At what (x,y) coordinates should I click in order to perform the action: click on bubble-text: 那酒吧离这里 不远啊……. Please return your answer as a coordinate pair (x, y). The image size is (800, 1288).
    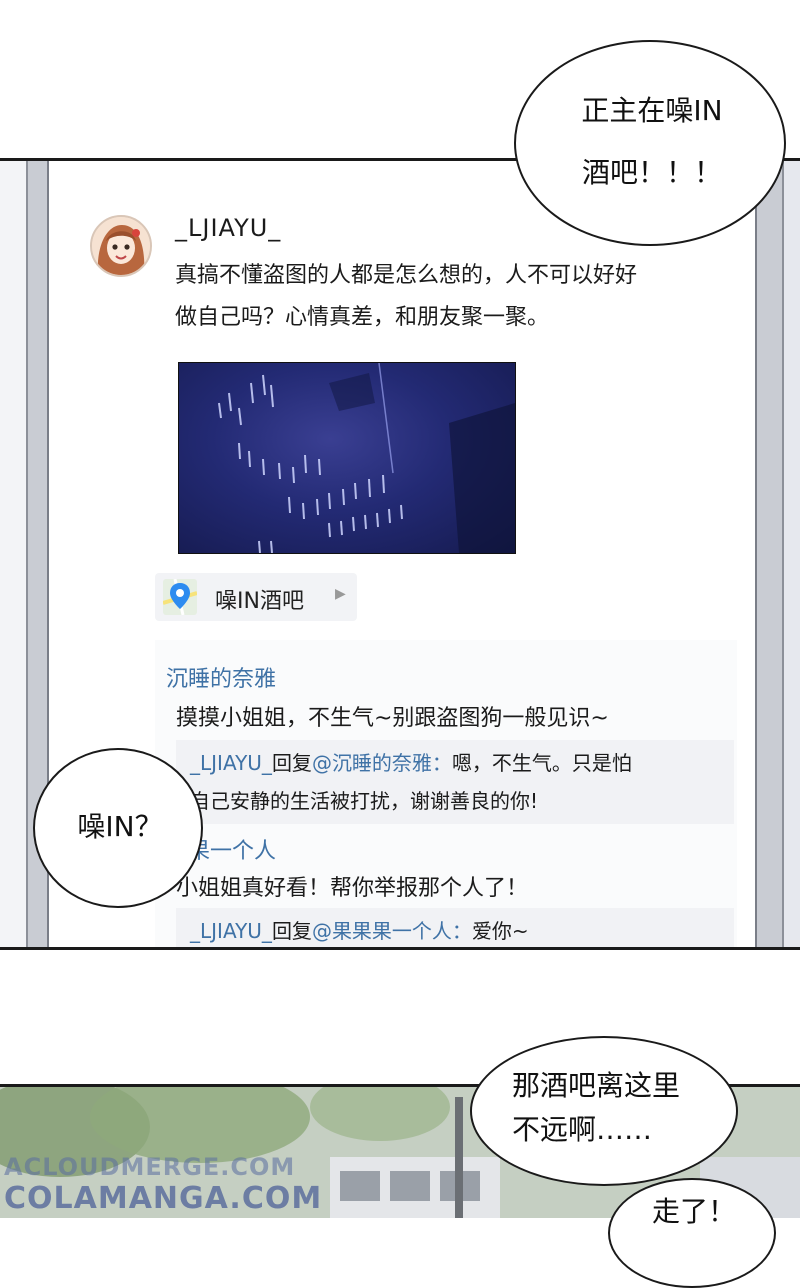
    Looking at the image, I should click on (596, 1108).